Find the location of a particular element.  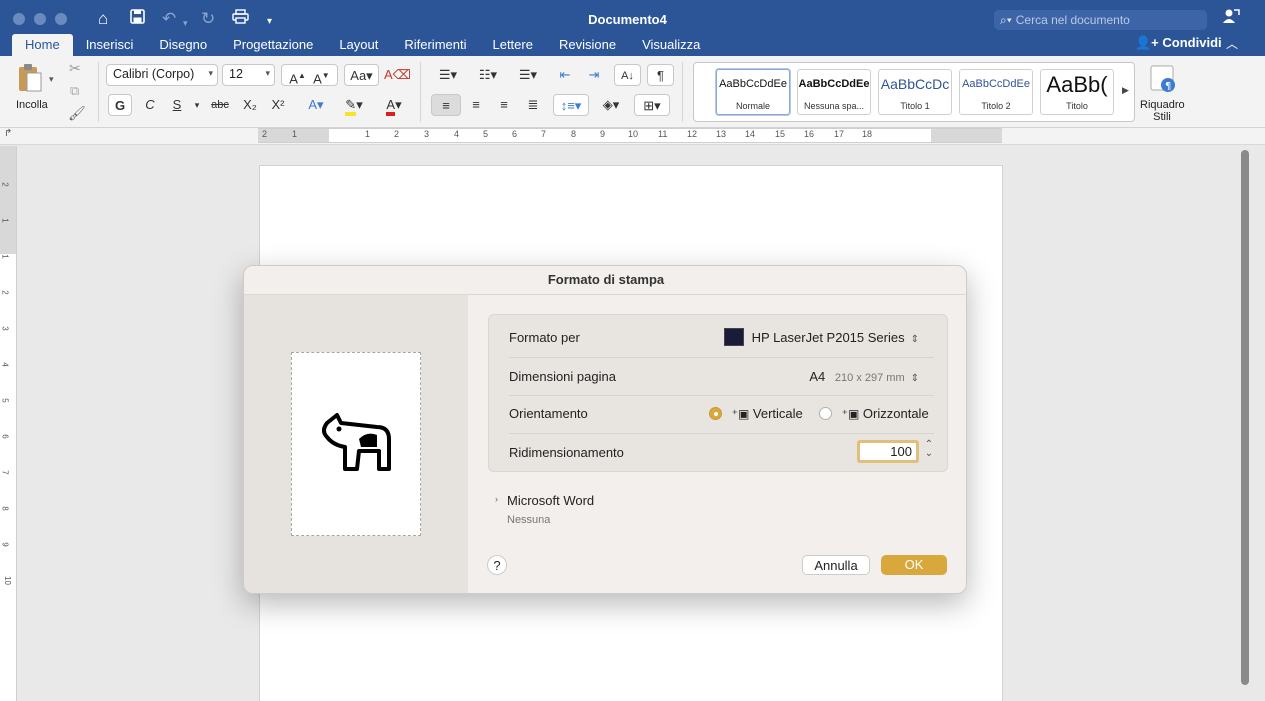

align-right-icon: ≡ is located at coordinates (504, 105).